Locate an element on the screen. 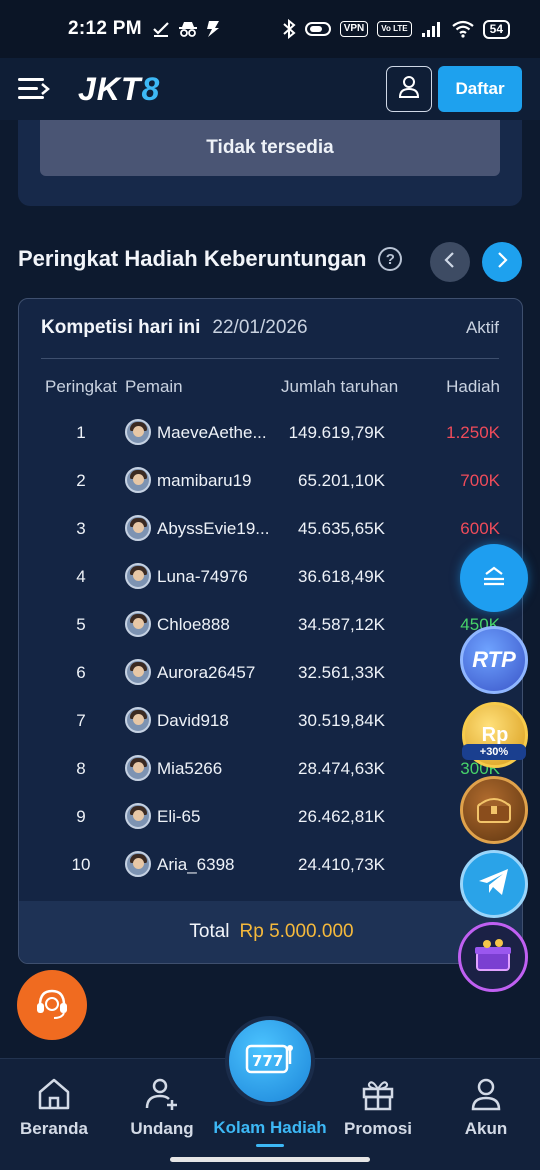 The image size is (540, 1170). table-row: 4 Luna-74976 36.618,49K is located at coordinates (270, 577).